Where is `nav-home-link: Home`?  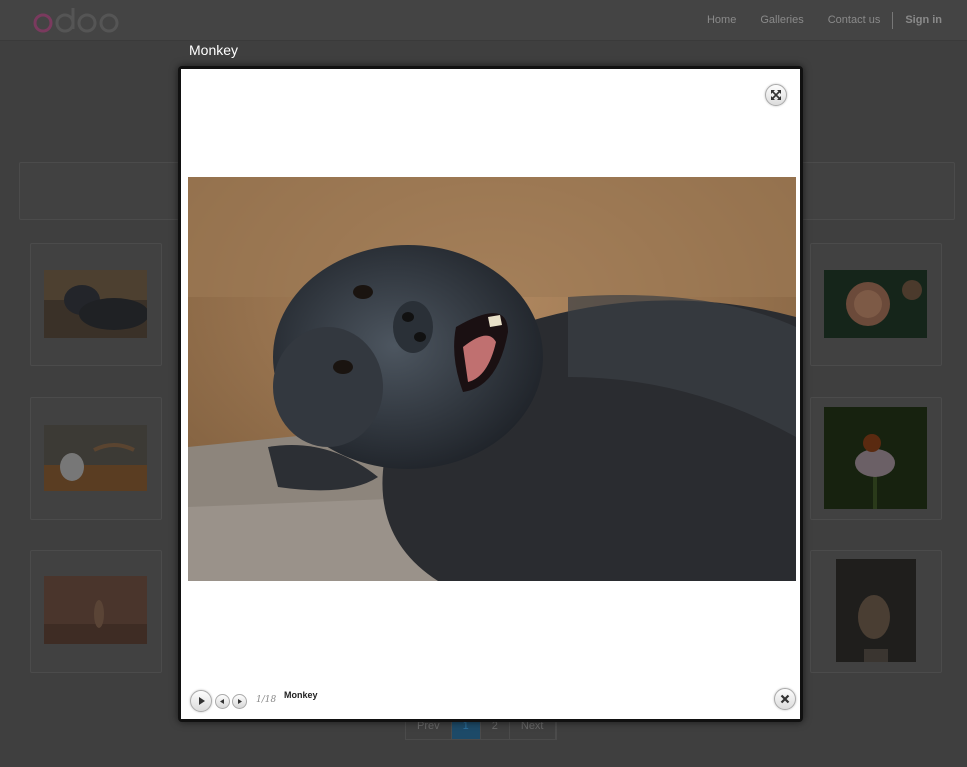 nav-home-link: Home is located at coordinates (721, 20).